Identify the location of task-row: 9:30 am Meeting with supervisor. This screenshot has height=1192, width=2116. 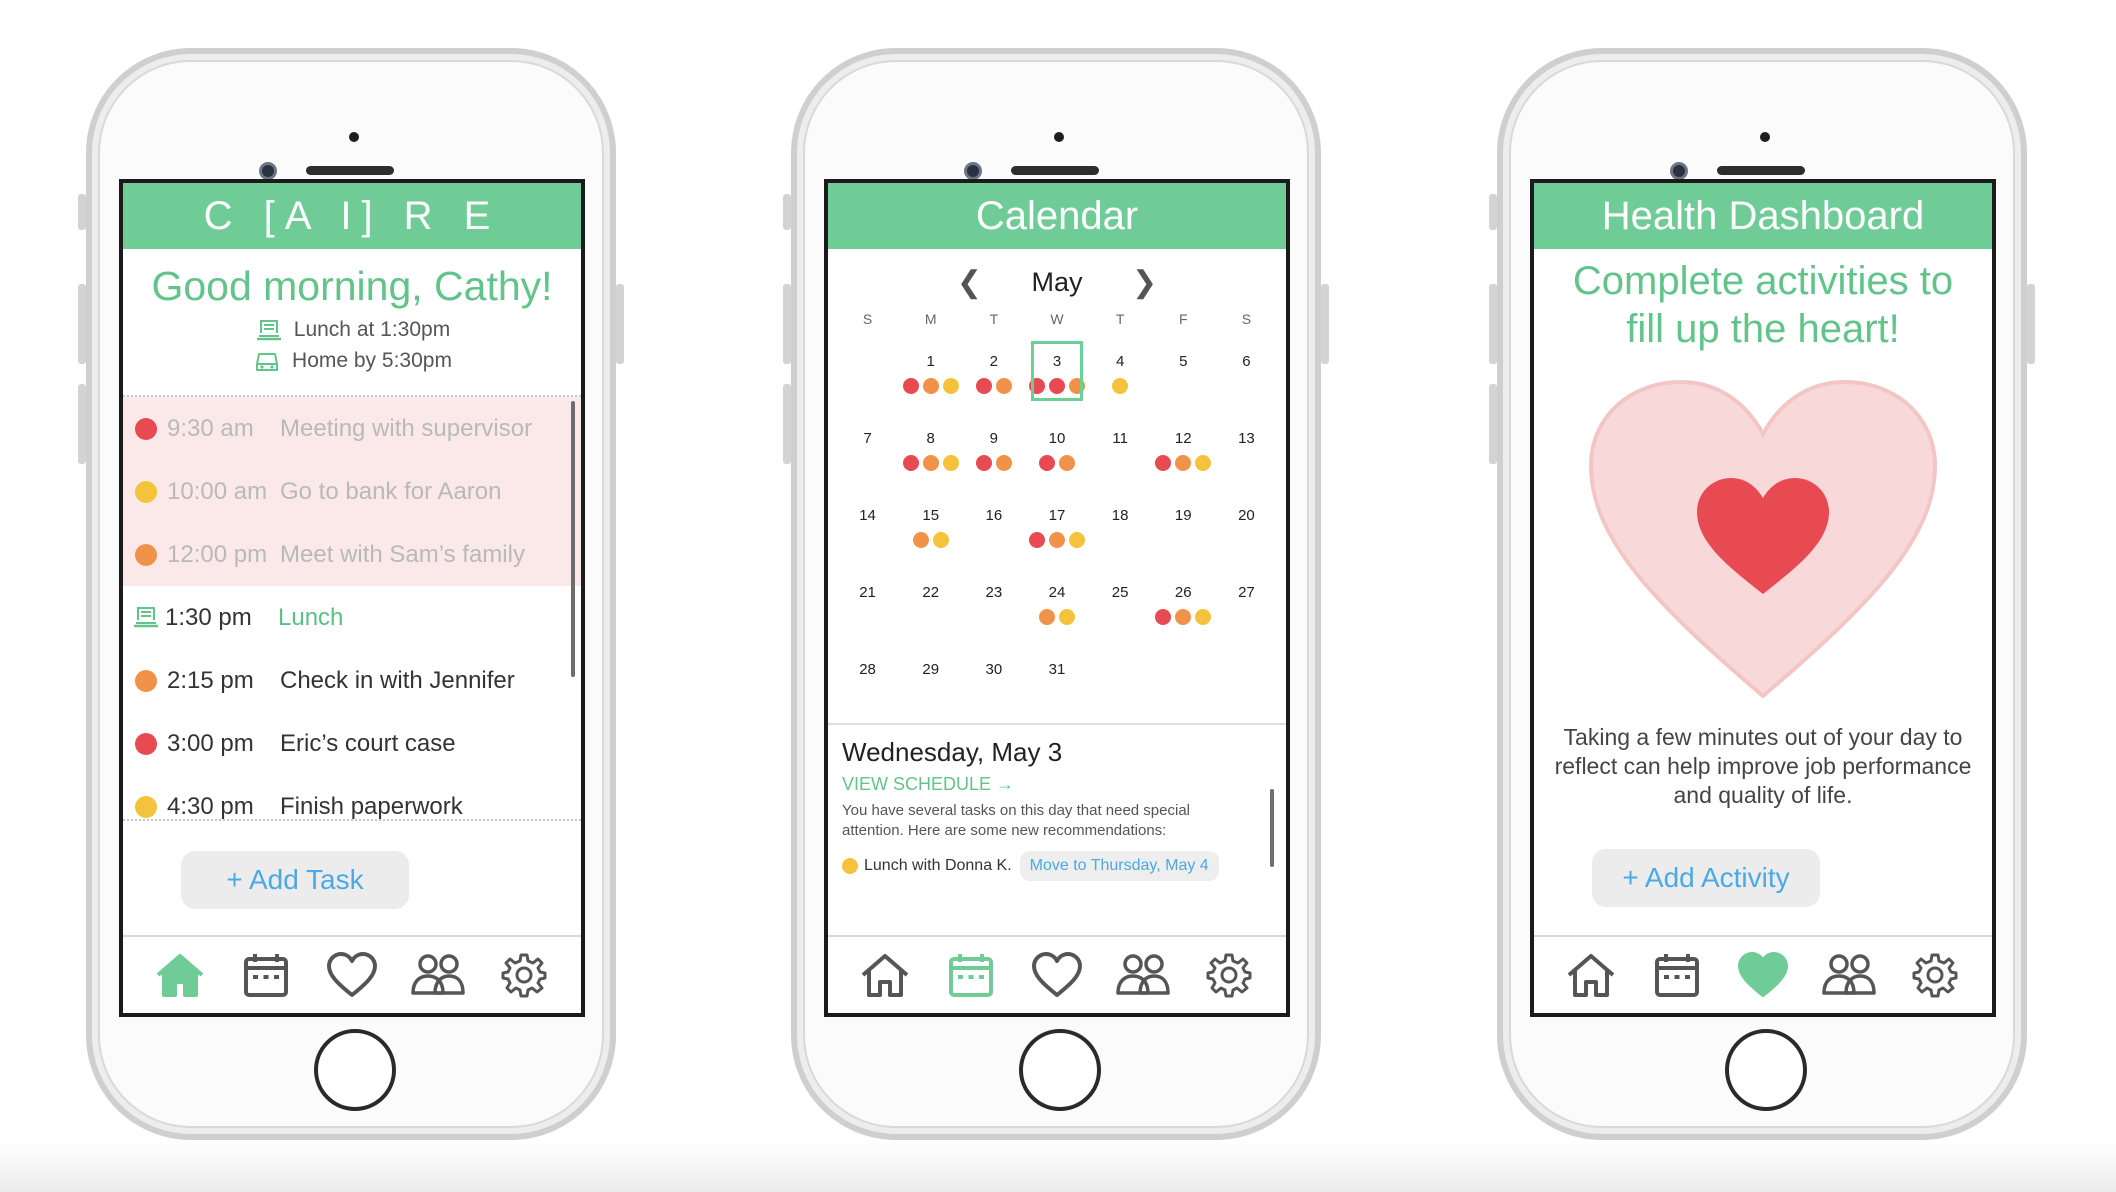
(352, 428).